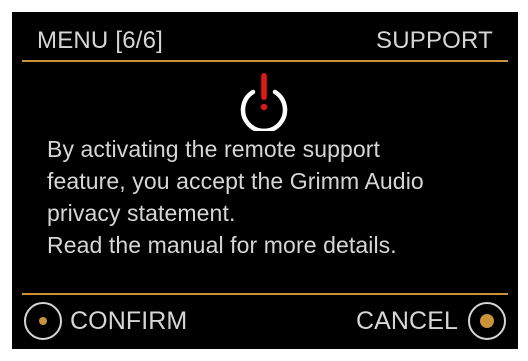  What do you see at coordinates (141, 213) in the screenshot?
I see `message-line: privacy statement.` at bounding box center [141, 213].